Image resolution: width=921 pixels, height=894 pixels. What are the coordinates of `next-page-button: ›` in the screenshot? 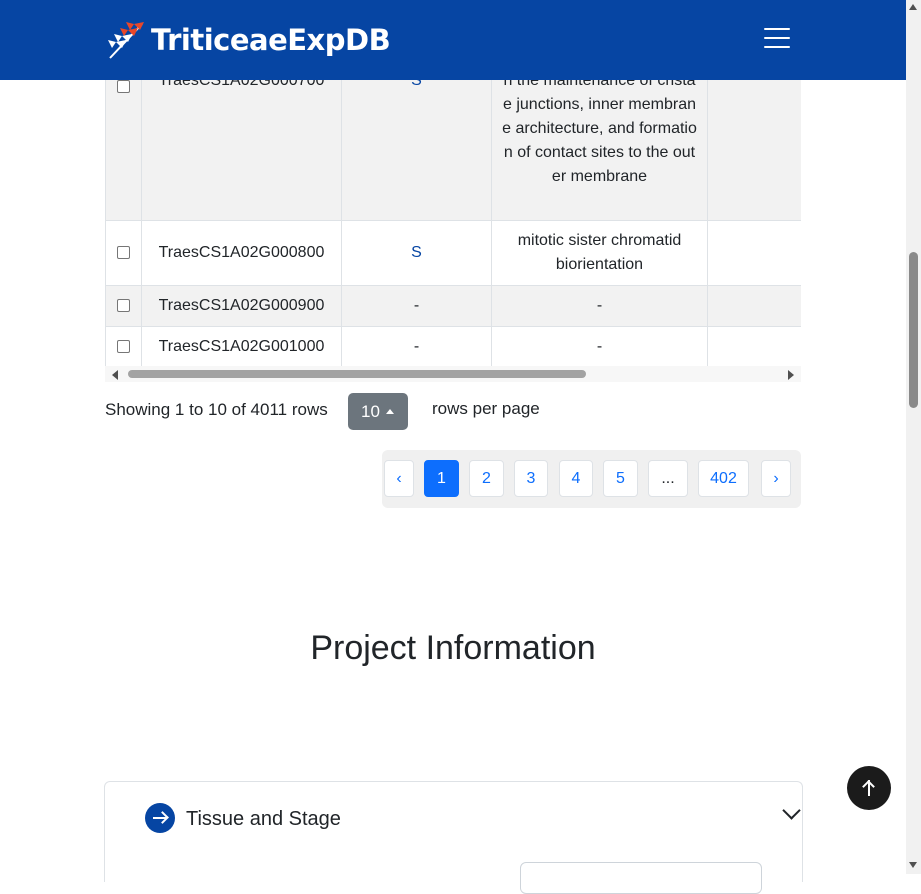 It's located at (776, 478).